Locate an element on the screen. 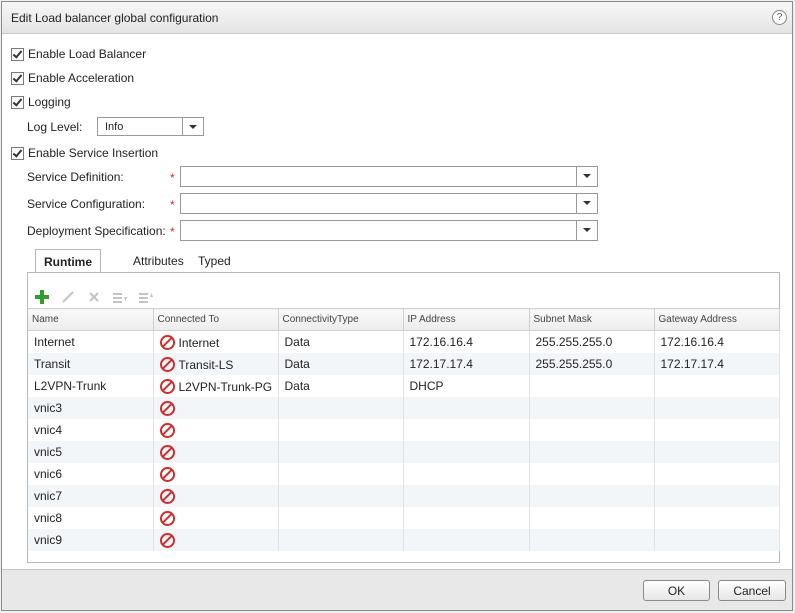 The image size is (795, 613). service-configuration-select is located at coordinates (389, 203).